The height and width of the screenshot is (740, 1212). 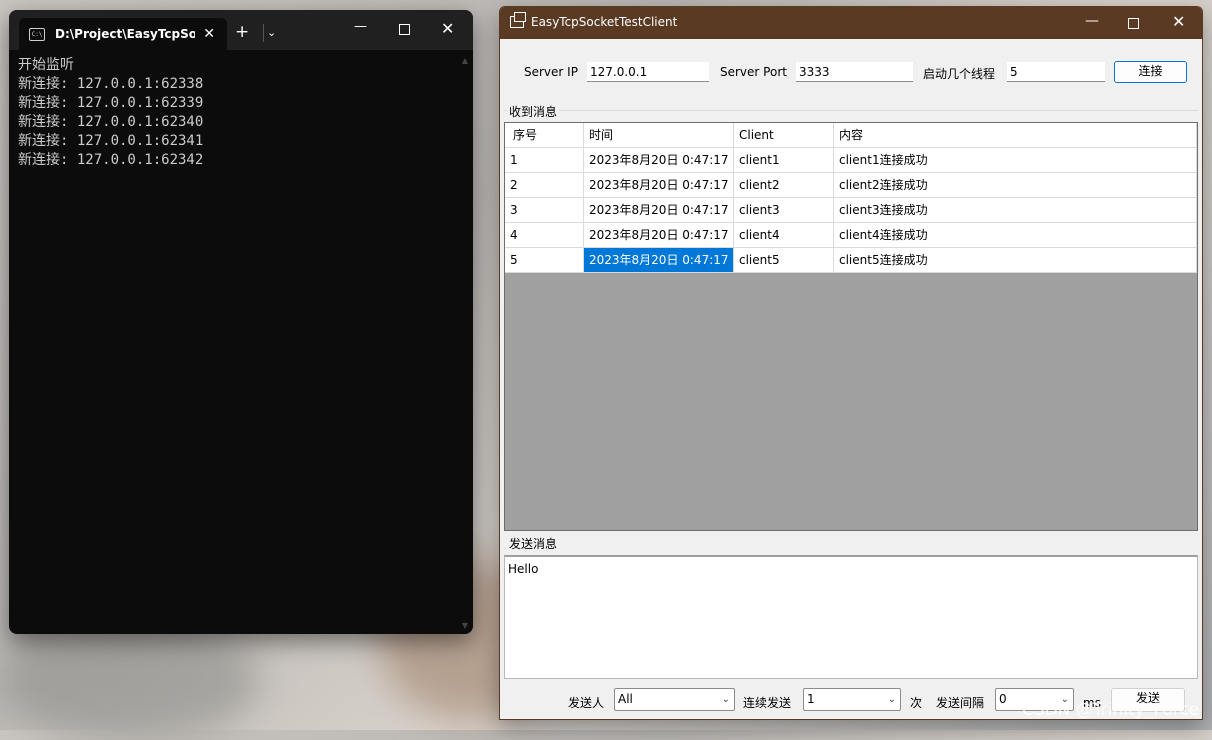 I want to click on grid-header-row: 序号 时间 Client 内容, so click(x=851, y=135).